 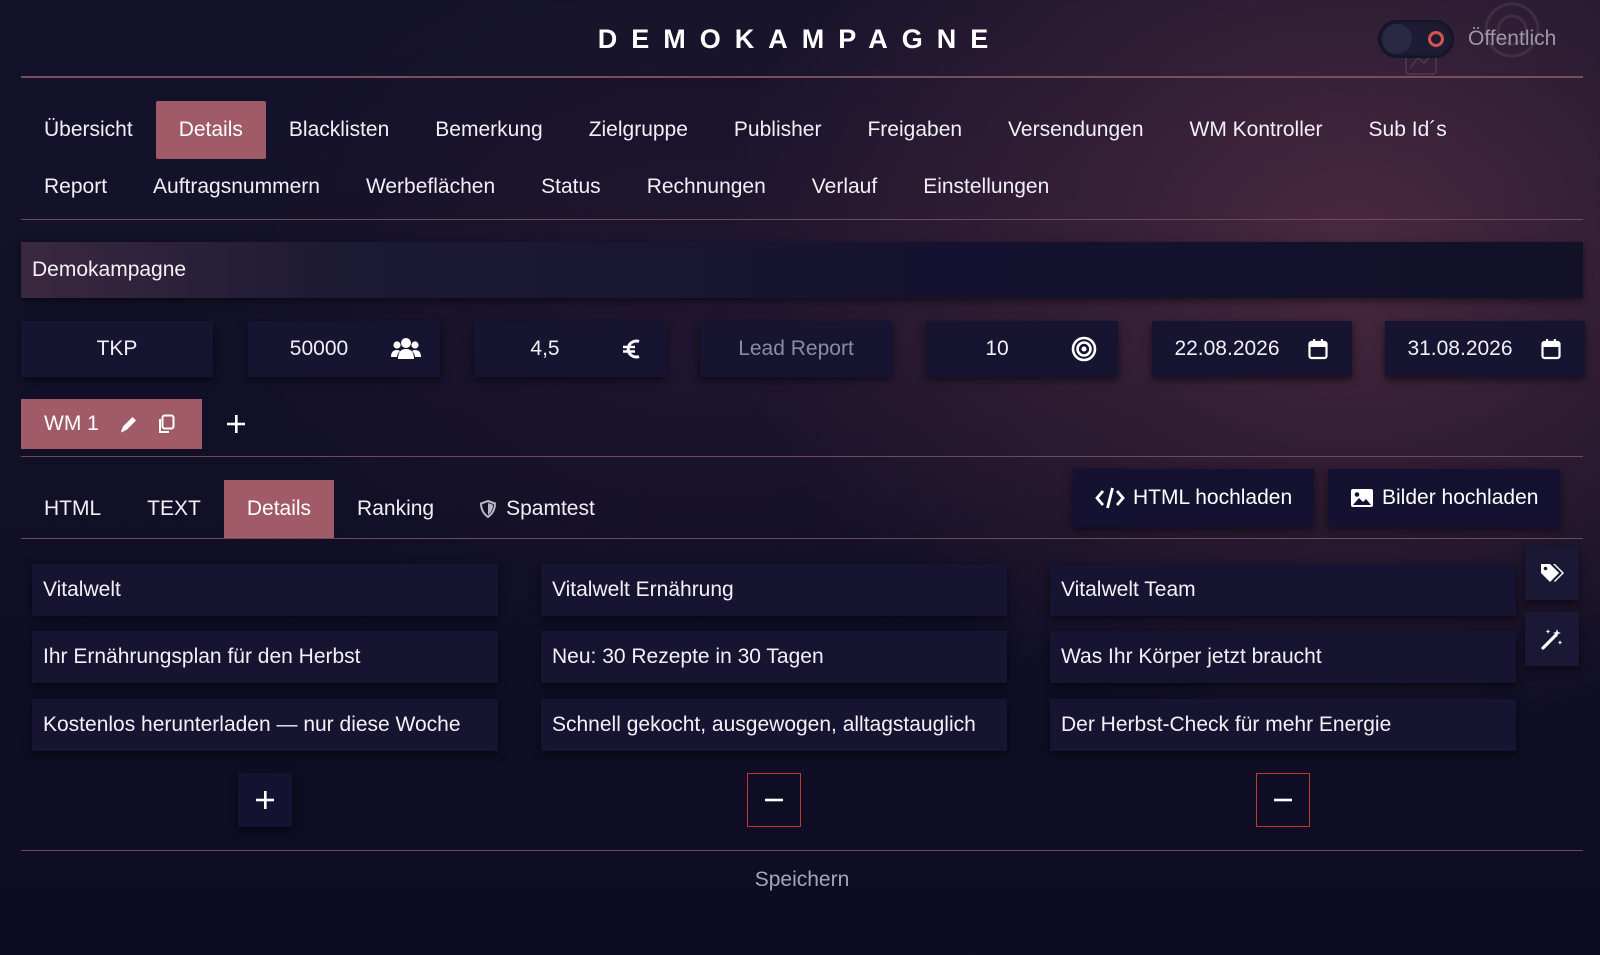 I want to click on tab-sub-ids: Sub Id´s, so click(x=1408, y=130).